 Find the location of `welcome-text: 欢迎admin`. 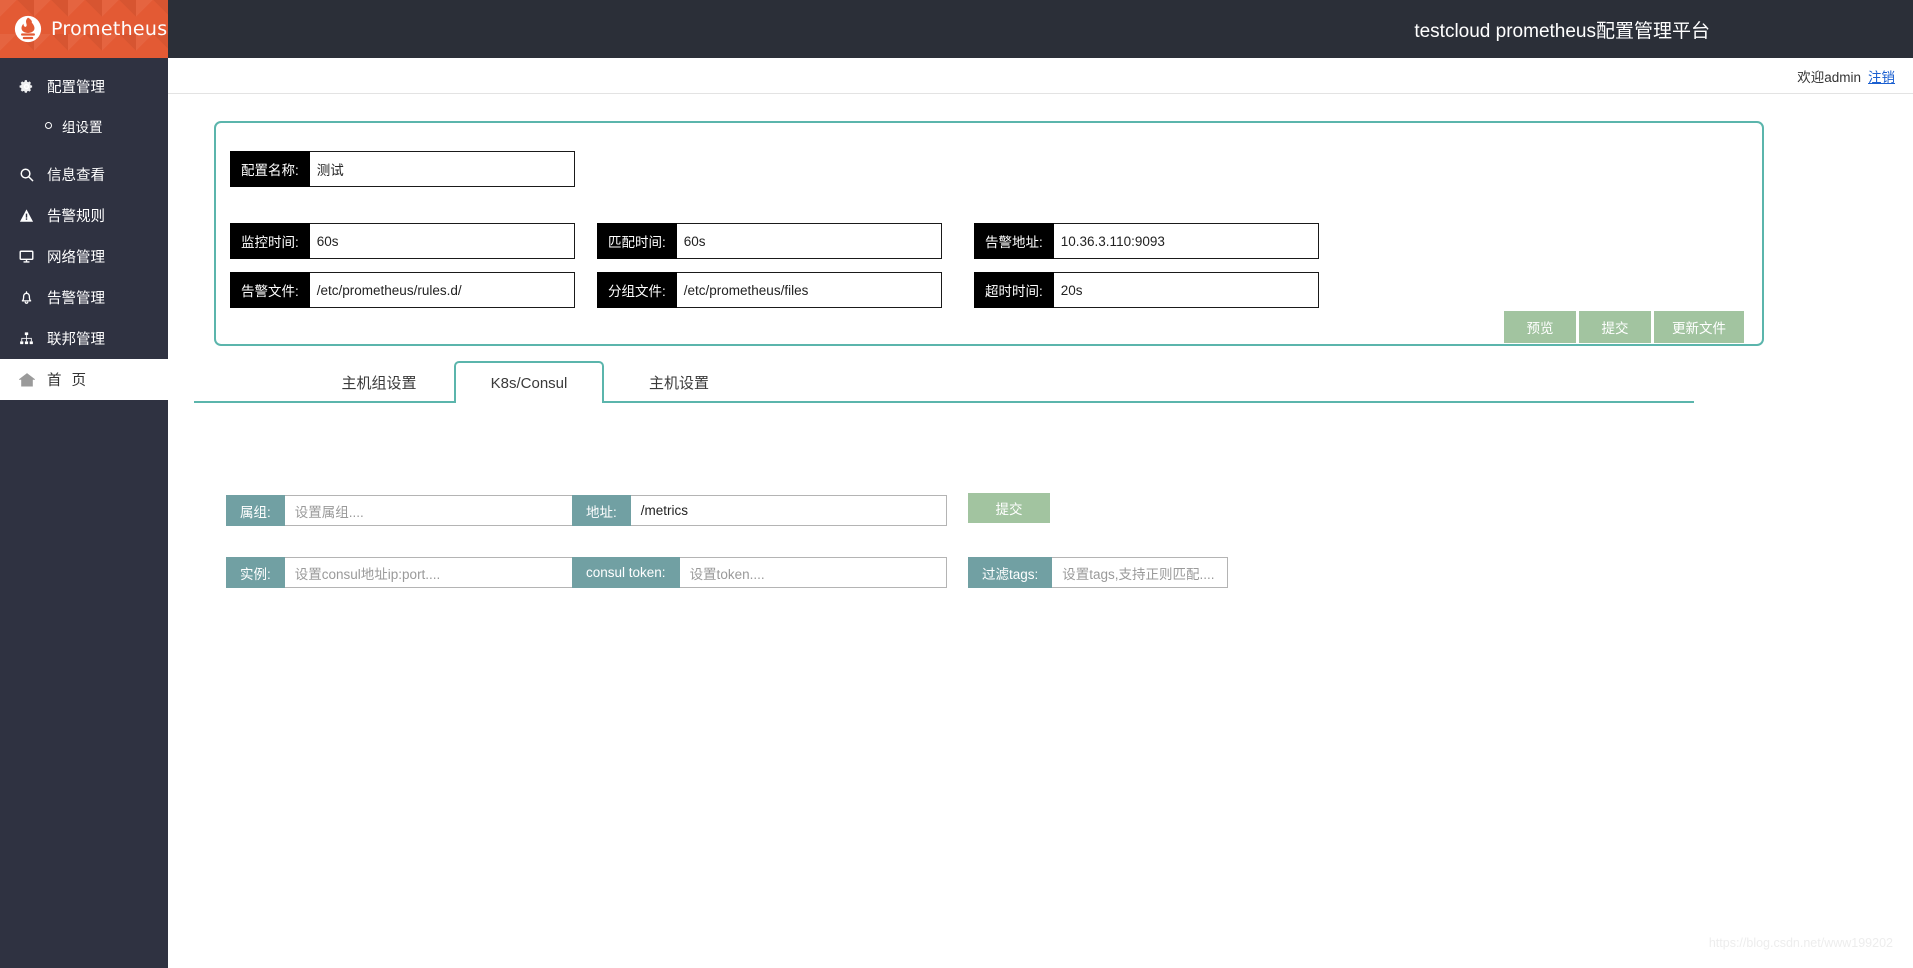

welcome-text: 欢迎admin is located at coordinates (1829, 77).